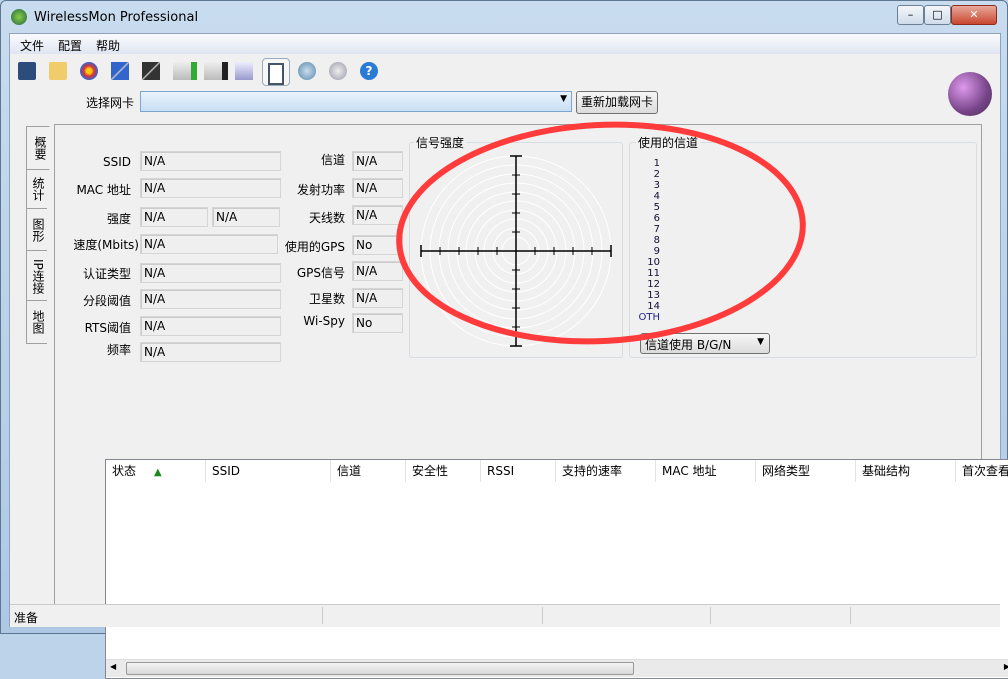  I want to click on gps-signal-label: GPS信号, so click(320, 273).